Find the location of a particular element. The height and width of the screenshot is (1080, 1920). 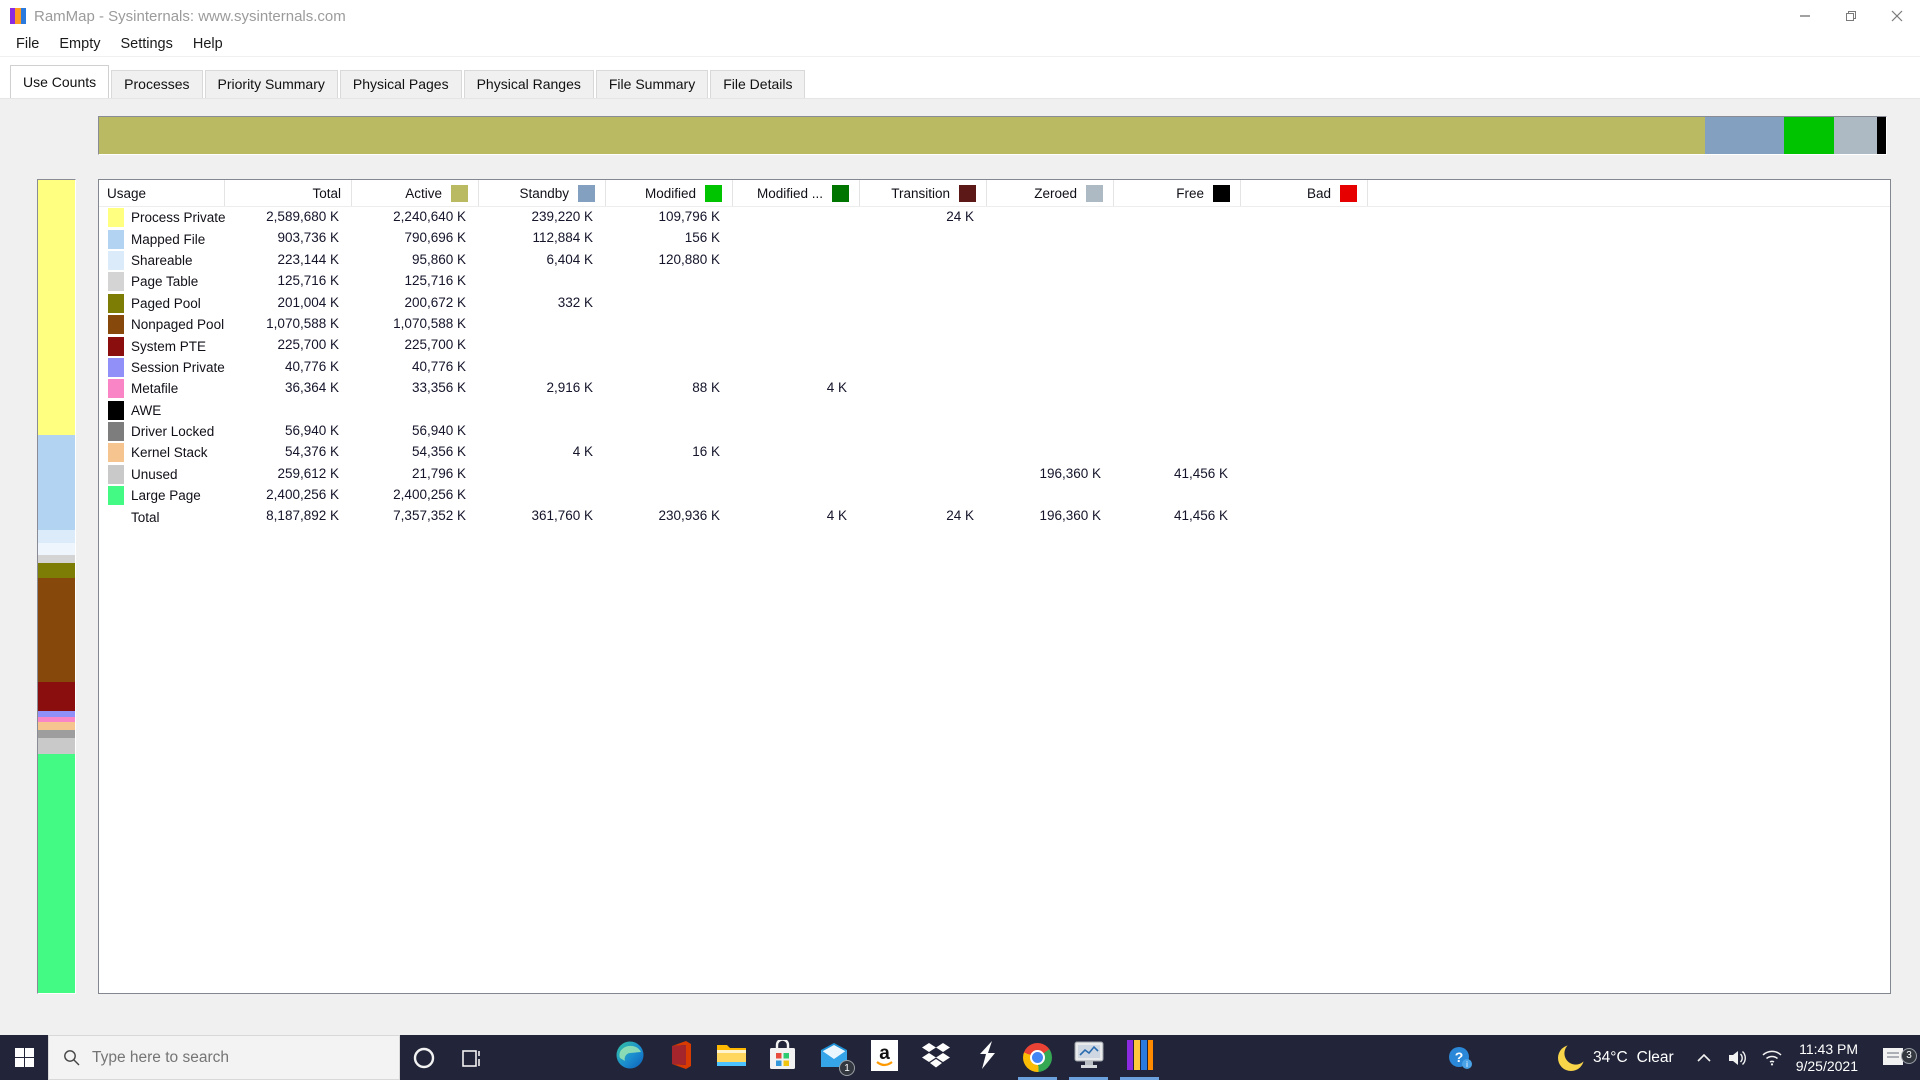

volume-button is located at coordinates (1738, 1058).